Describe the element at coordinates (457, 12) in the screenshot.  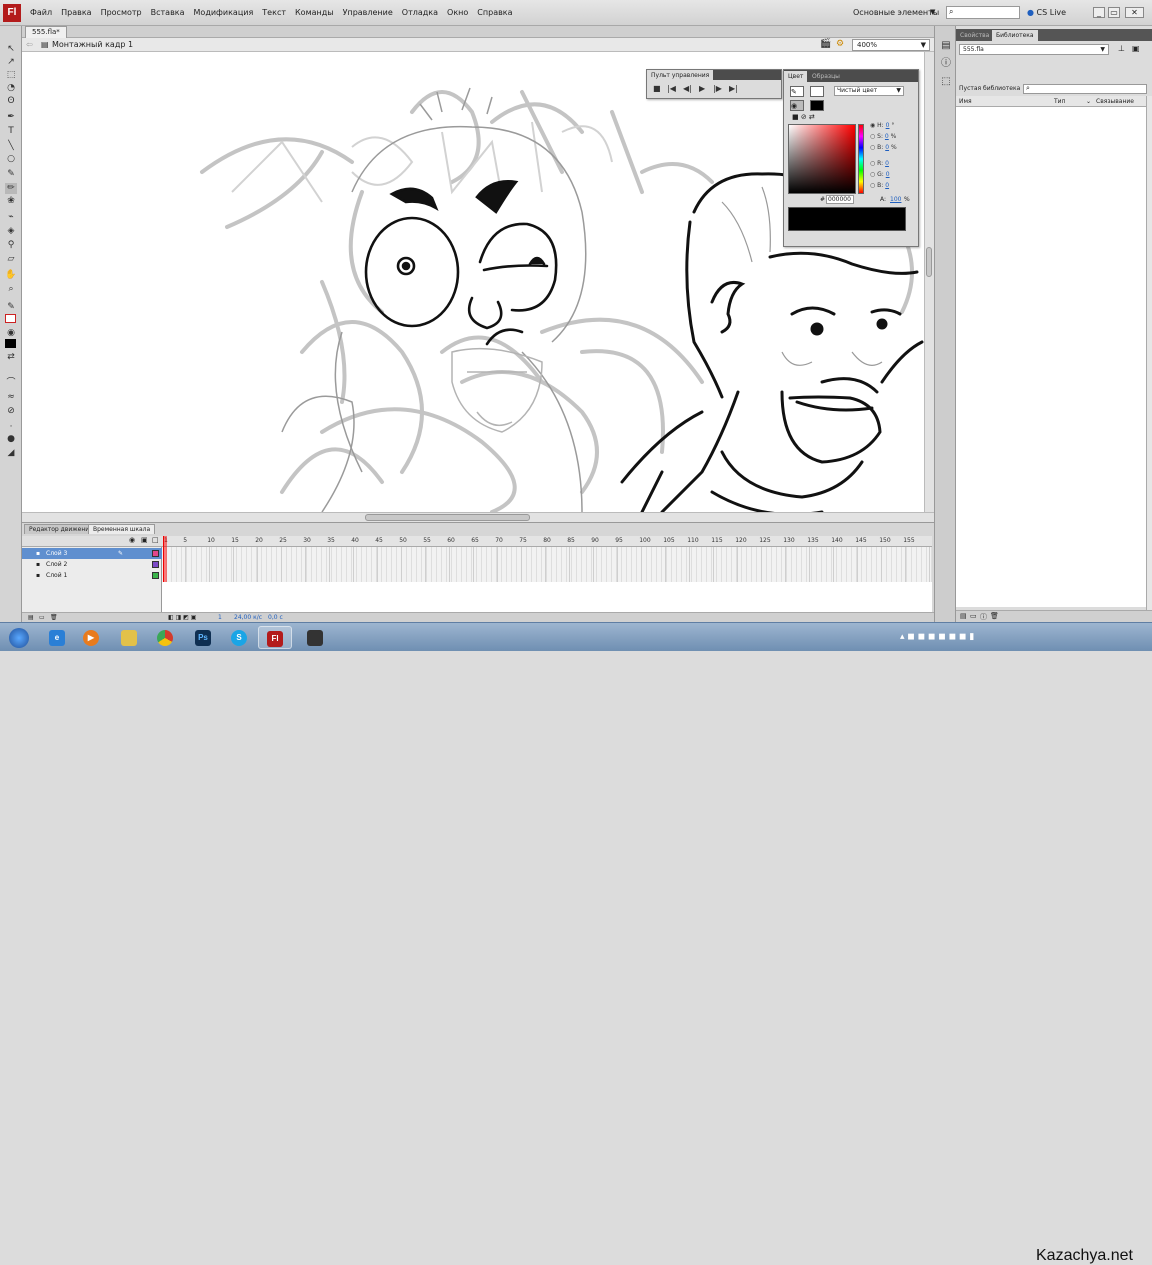
I see `menu-window: Окно` at that location.